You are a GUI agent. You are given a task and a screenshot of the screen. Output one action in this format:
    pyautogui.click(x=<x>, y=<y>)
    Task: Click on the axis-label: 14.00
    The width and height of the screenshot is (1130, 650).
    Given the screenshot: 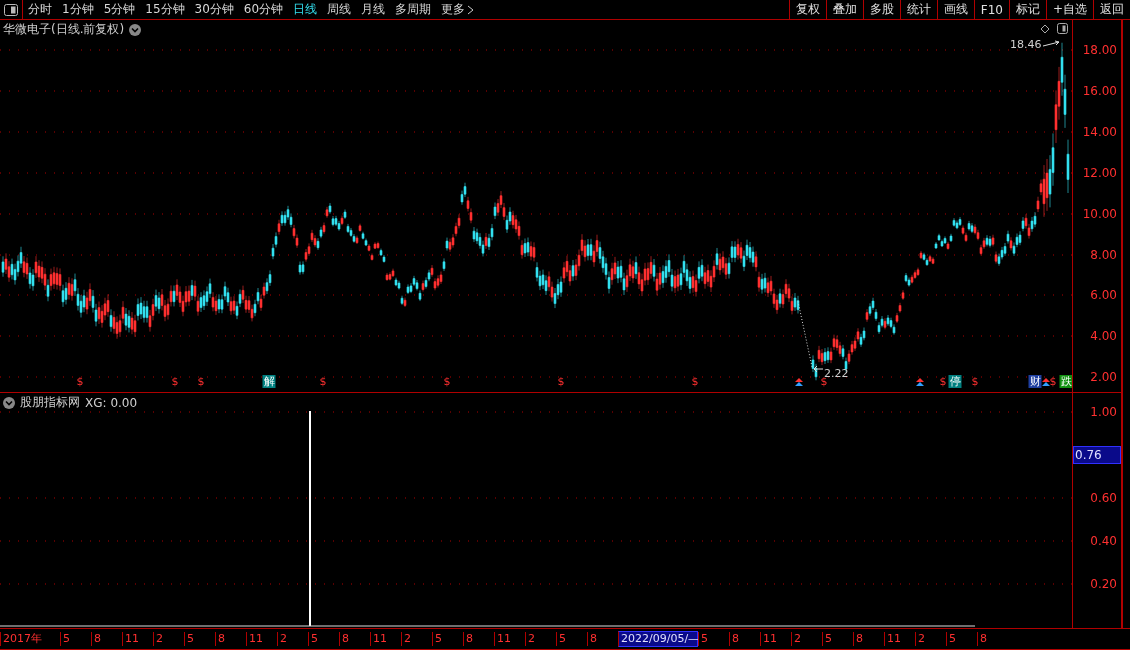 What is the action you would take?
    pyautogui.click(x=1099, y=132)
    